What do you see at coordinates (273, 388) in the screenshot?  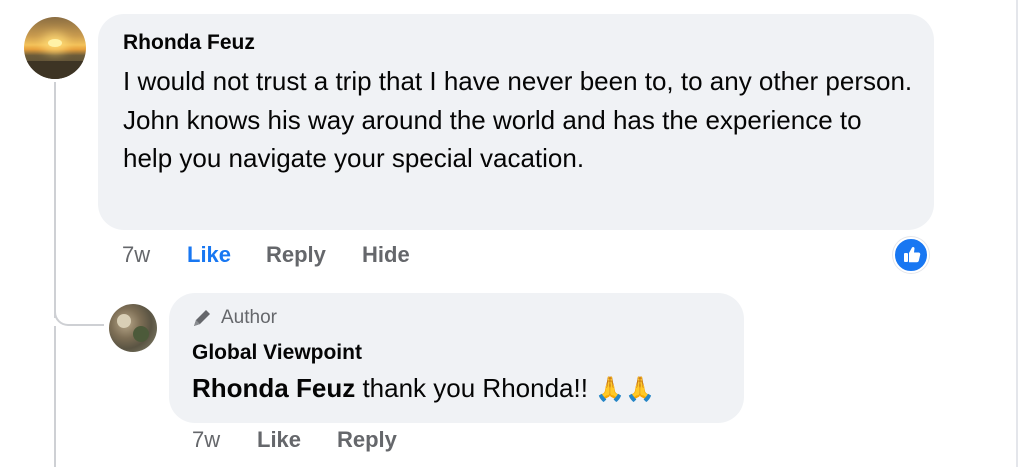 I see `mention-link: Rhonda Feuz` at bounding box center [273, 388].